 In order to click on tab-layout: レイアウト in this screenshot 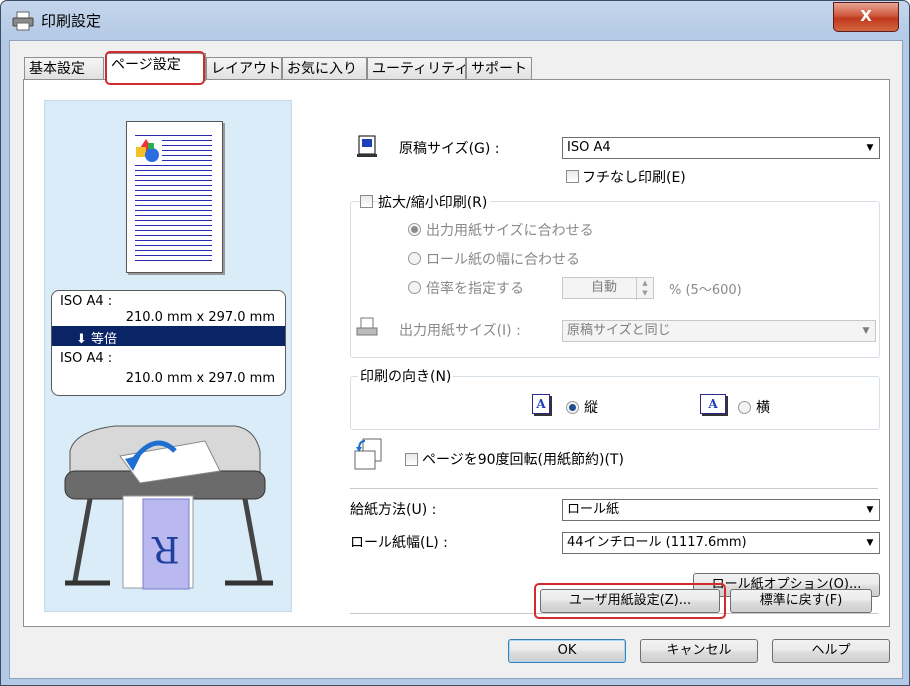, I will do `click(244, 68)`.